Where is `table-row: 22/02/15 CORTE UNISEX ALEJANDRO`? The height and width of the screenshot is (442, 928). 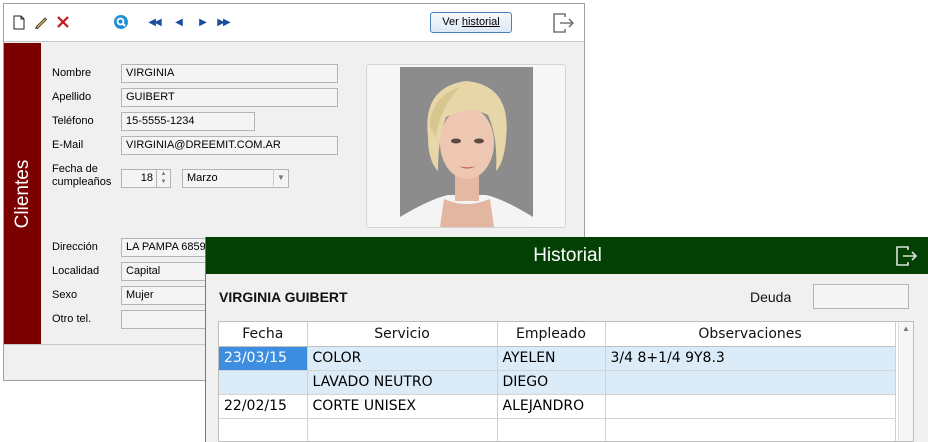 table-row: 22/02/15 CORTE UNISEX ALEJANDRO is located at coordinates (557, 406).